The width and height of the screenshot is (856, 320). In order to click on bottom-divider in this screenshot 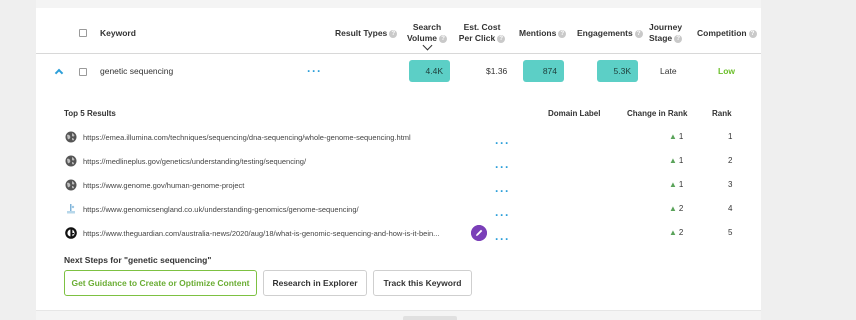, I will do `click(398, 315)`.